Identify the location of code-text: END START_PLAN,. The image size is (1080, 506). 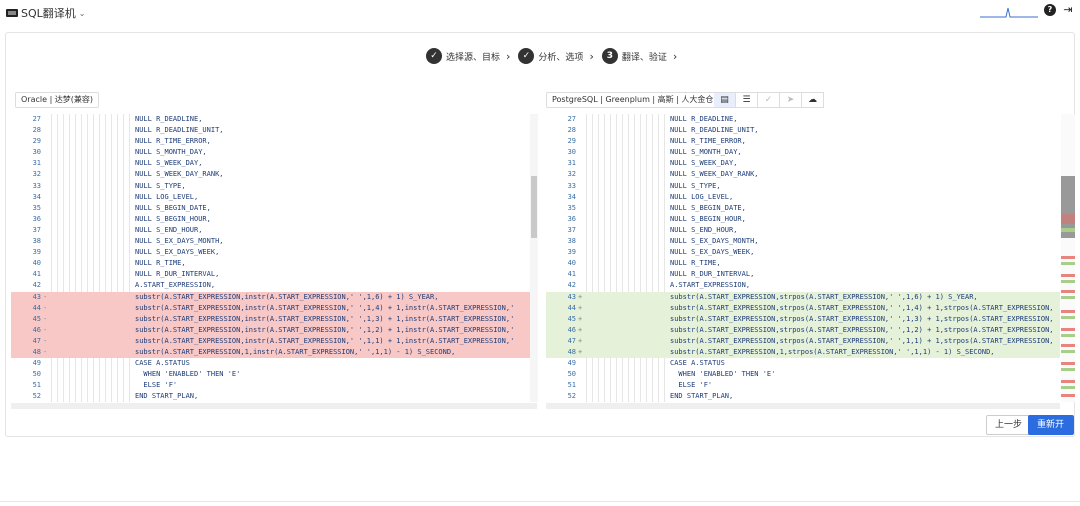
(702, 396).